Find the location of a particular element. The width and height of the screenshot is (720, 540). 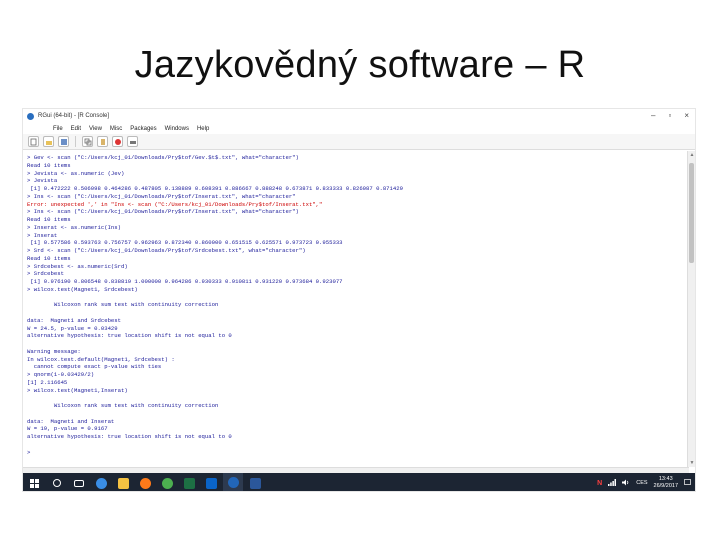

paste-icon is located at coordinates (102, 141).